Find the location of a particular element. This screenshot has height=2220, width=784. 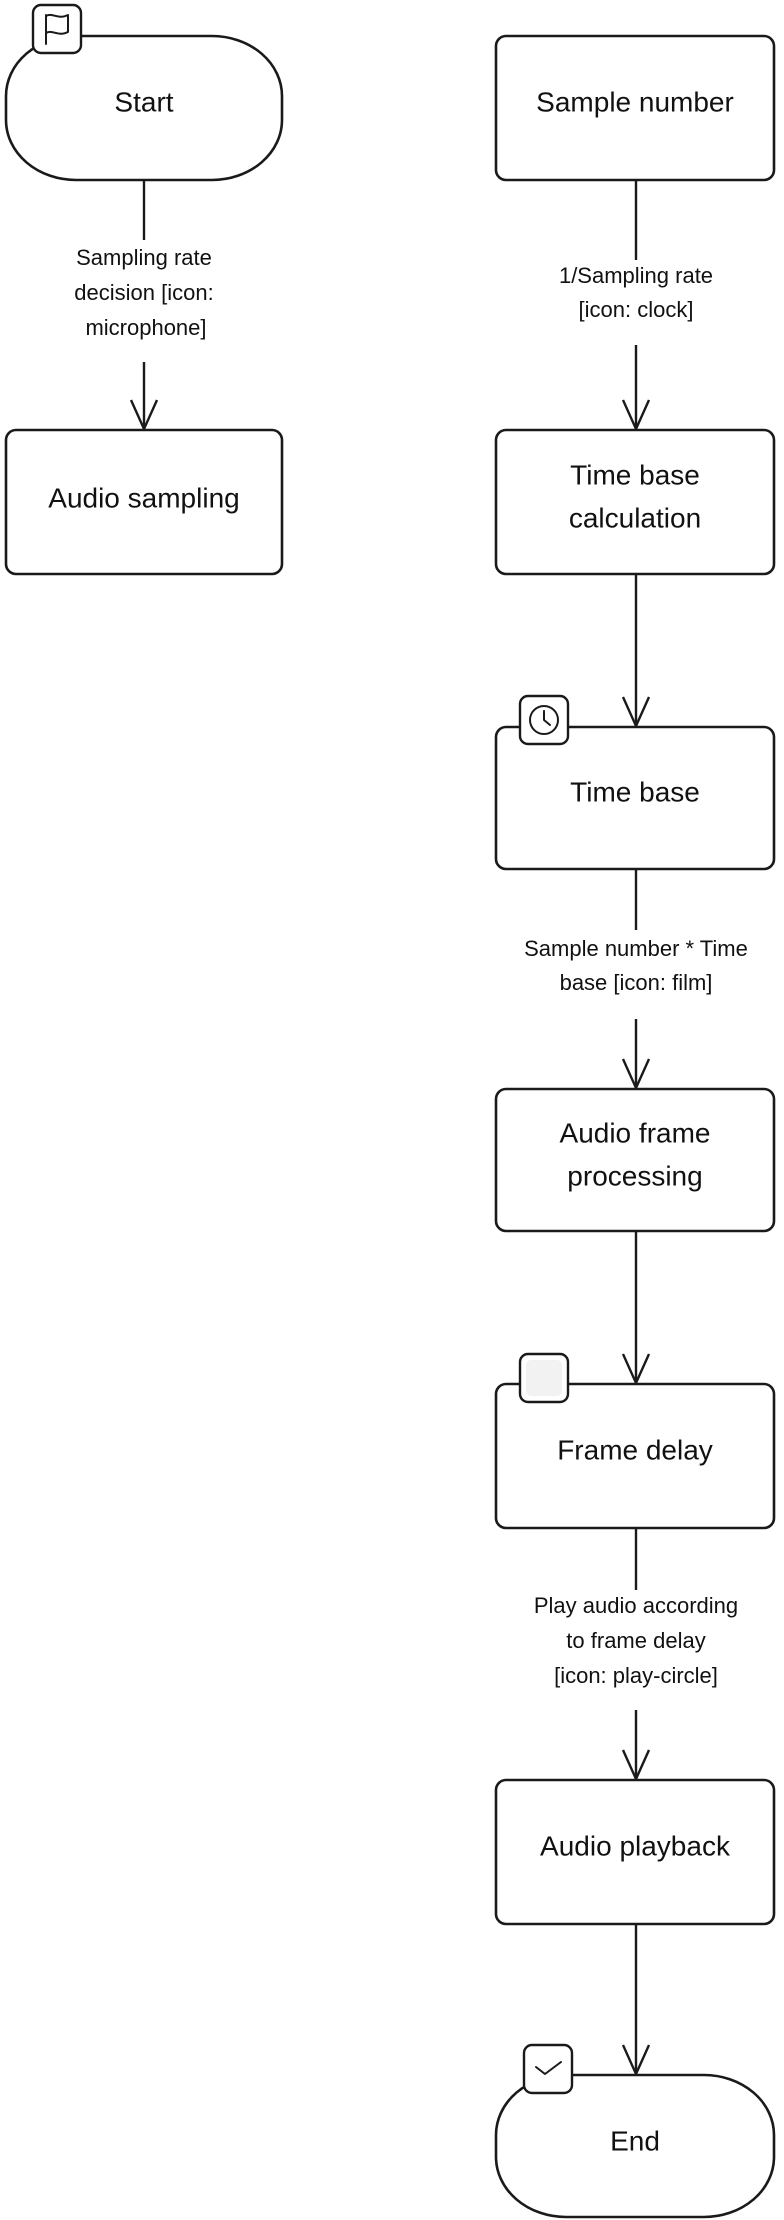

edge-audio-playback-to-end is located at coordinates (636, 2000).